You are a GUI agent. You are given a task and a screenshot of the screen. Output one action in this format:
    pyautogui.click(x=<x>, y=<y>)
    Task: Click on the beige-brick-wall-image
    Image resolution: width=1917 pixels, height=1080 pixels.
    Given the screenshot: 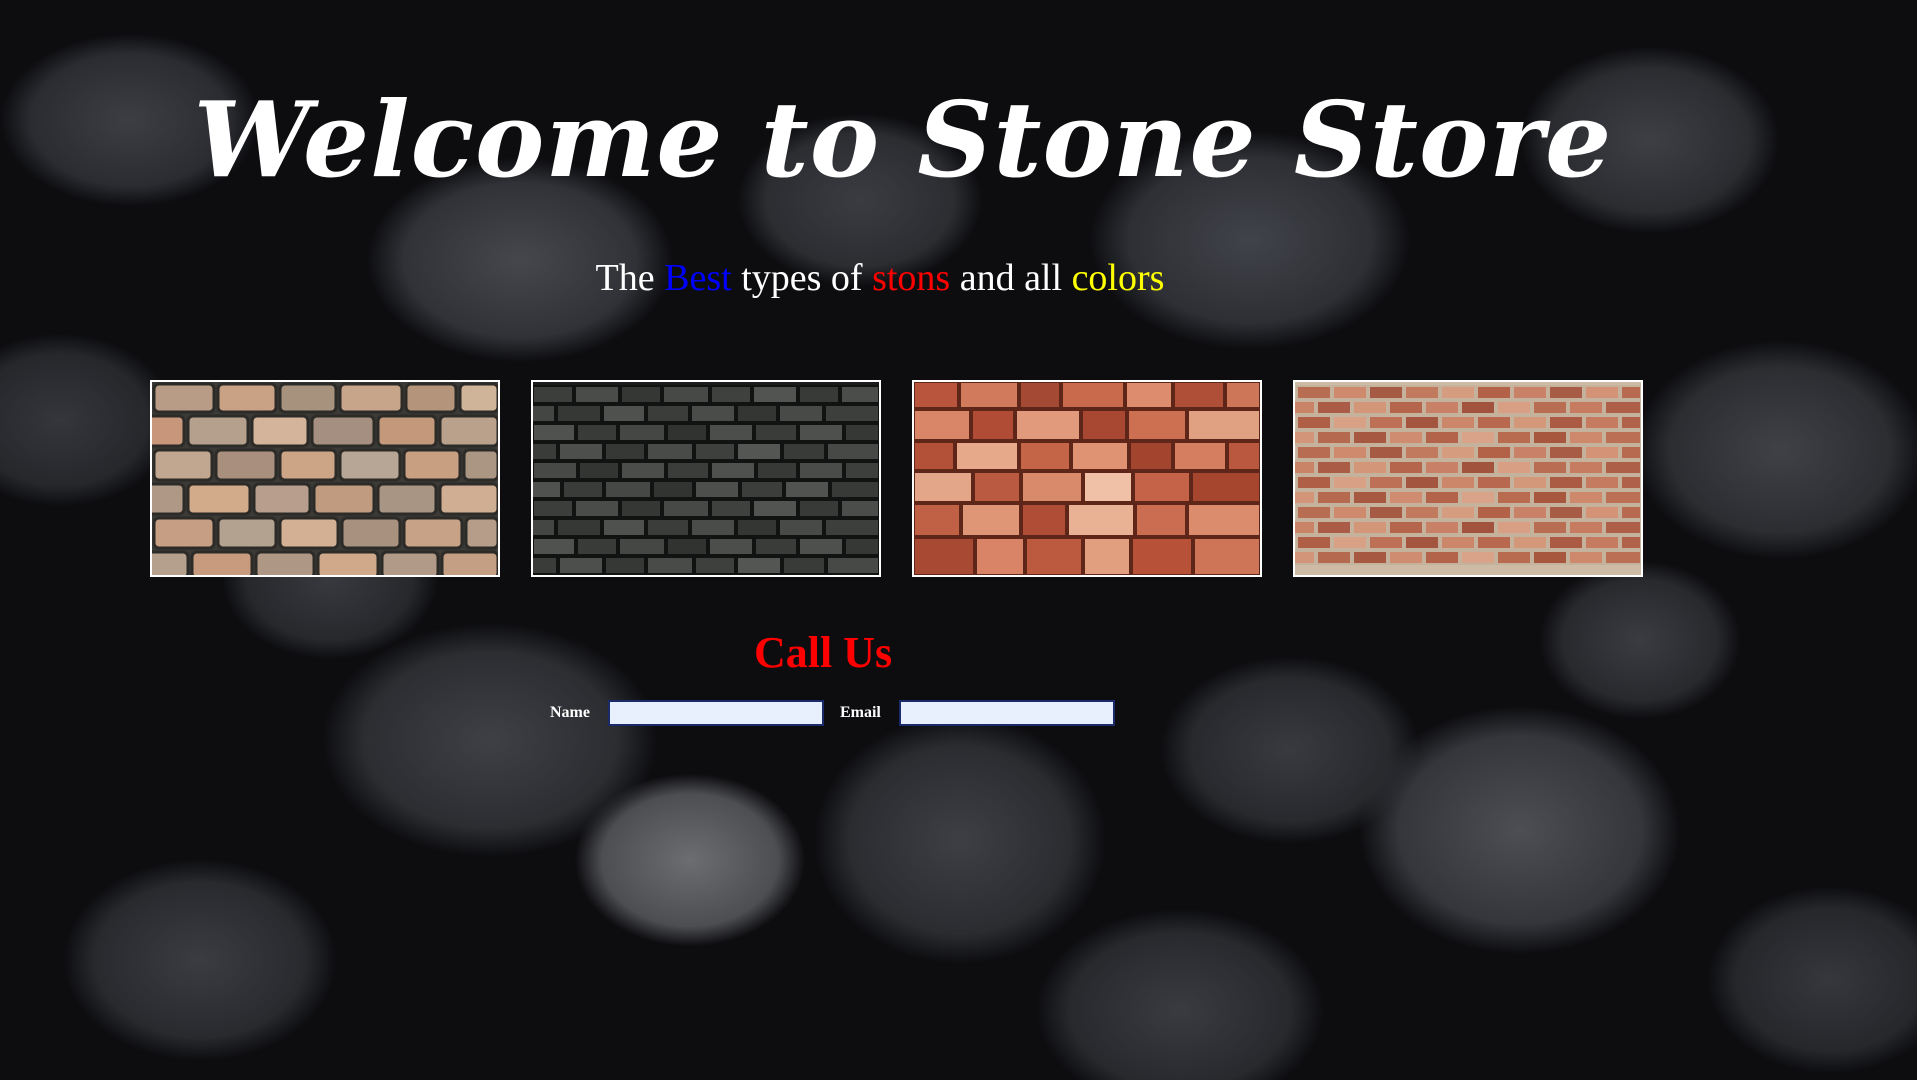 What is the action you would take?
    pyautogui.click(x=325, y=478)
    